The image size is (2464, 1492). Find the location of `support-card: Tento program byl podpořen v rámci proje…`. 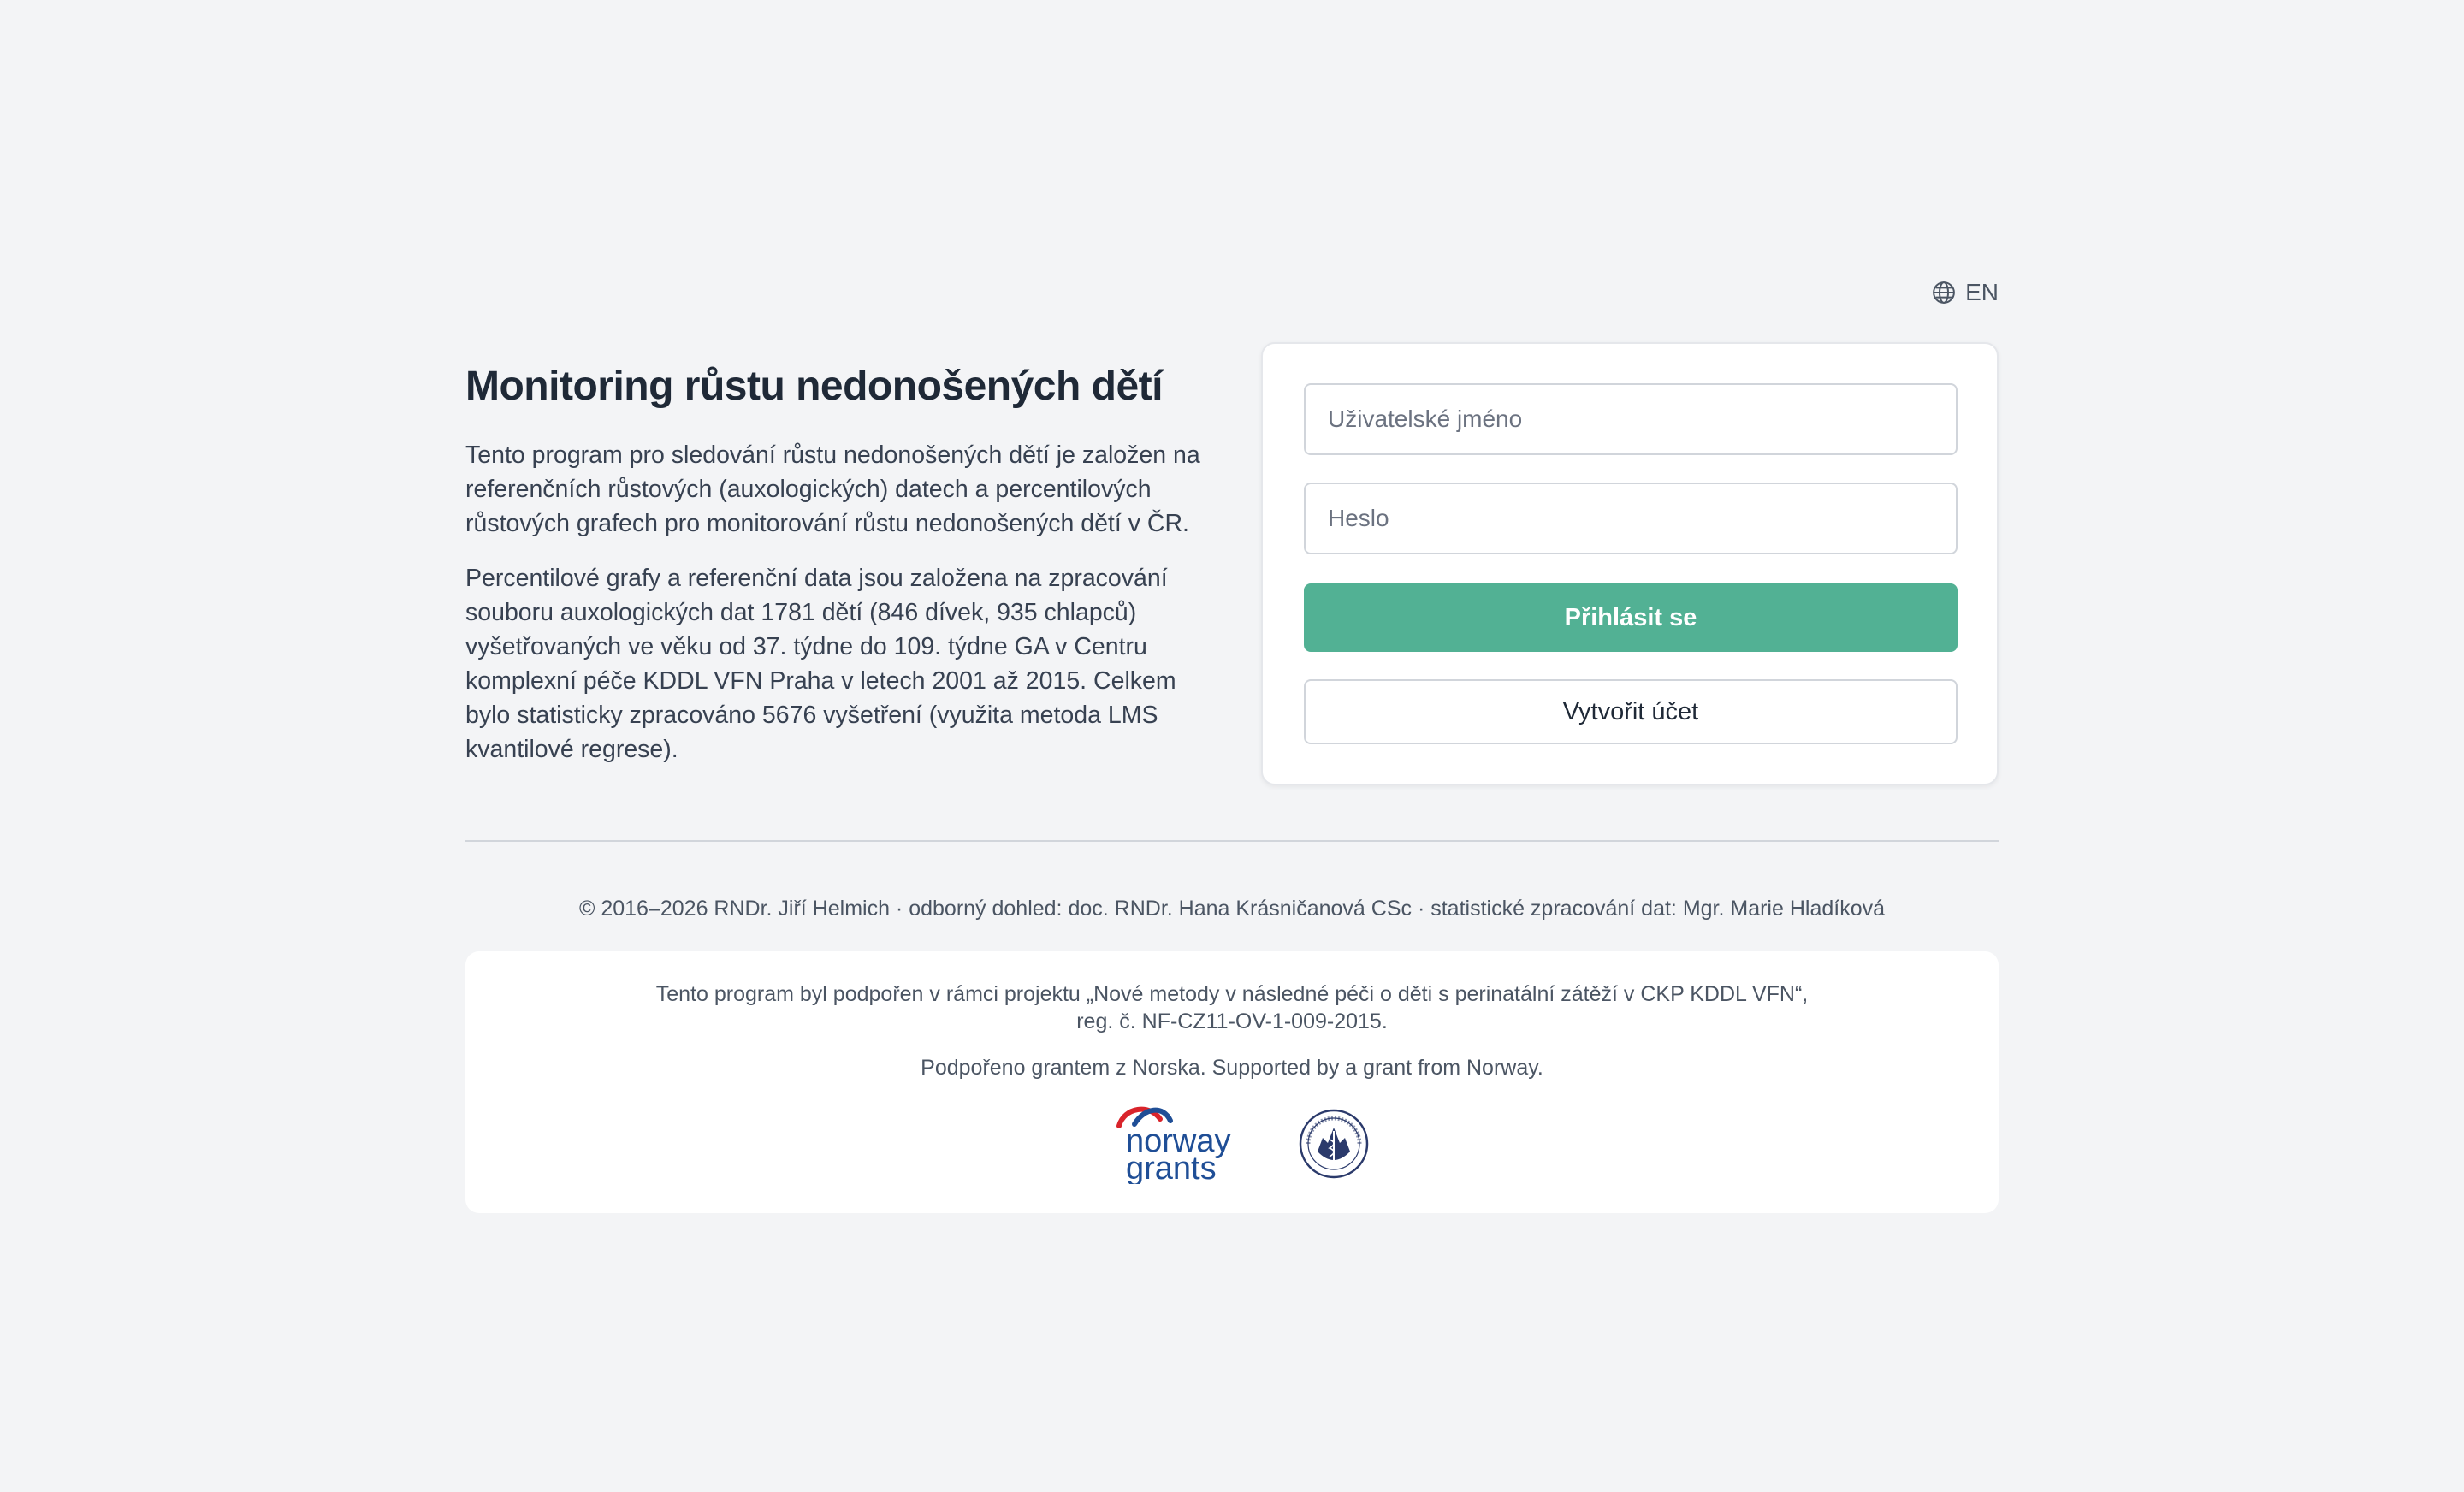

support-card: Tento program byl podpořen v rámci proje… is located at coordinates (1232, 1082).